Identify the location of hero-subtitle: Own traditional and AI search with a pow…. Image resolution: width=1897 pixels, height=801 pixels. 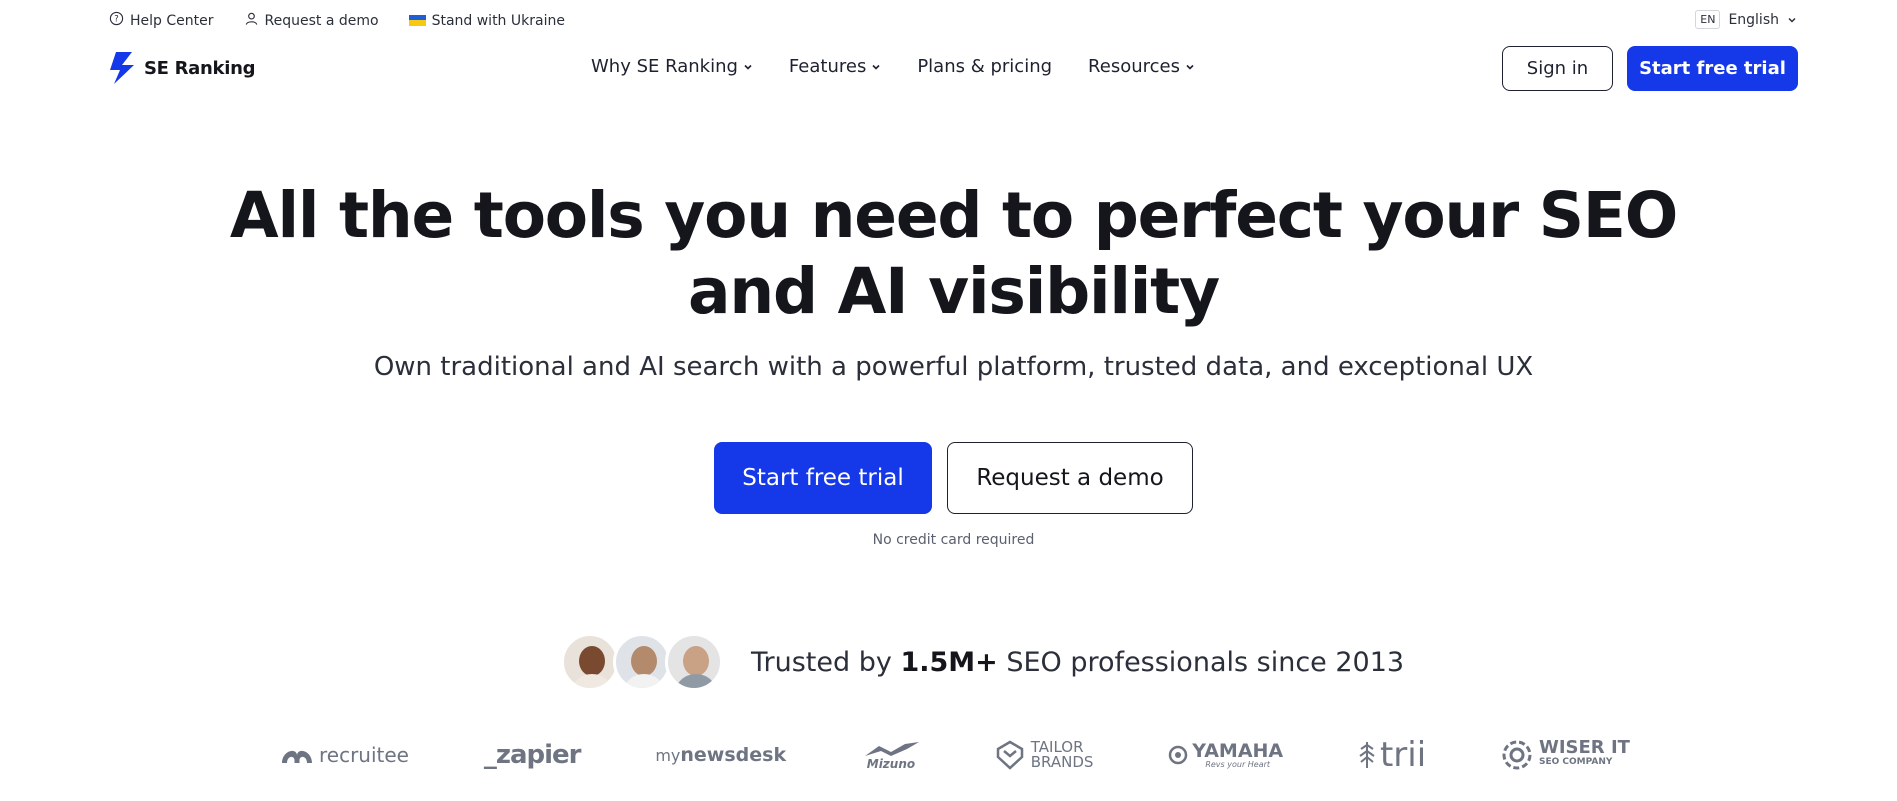
(953, 367).